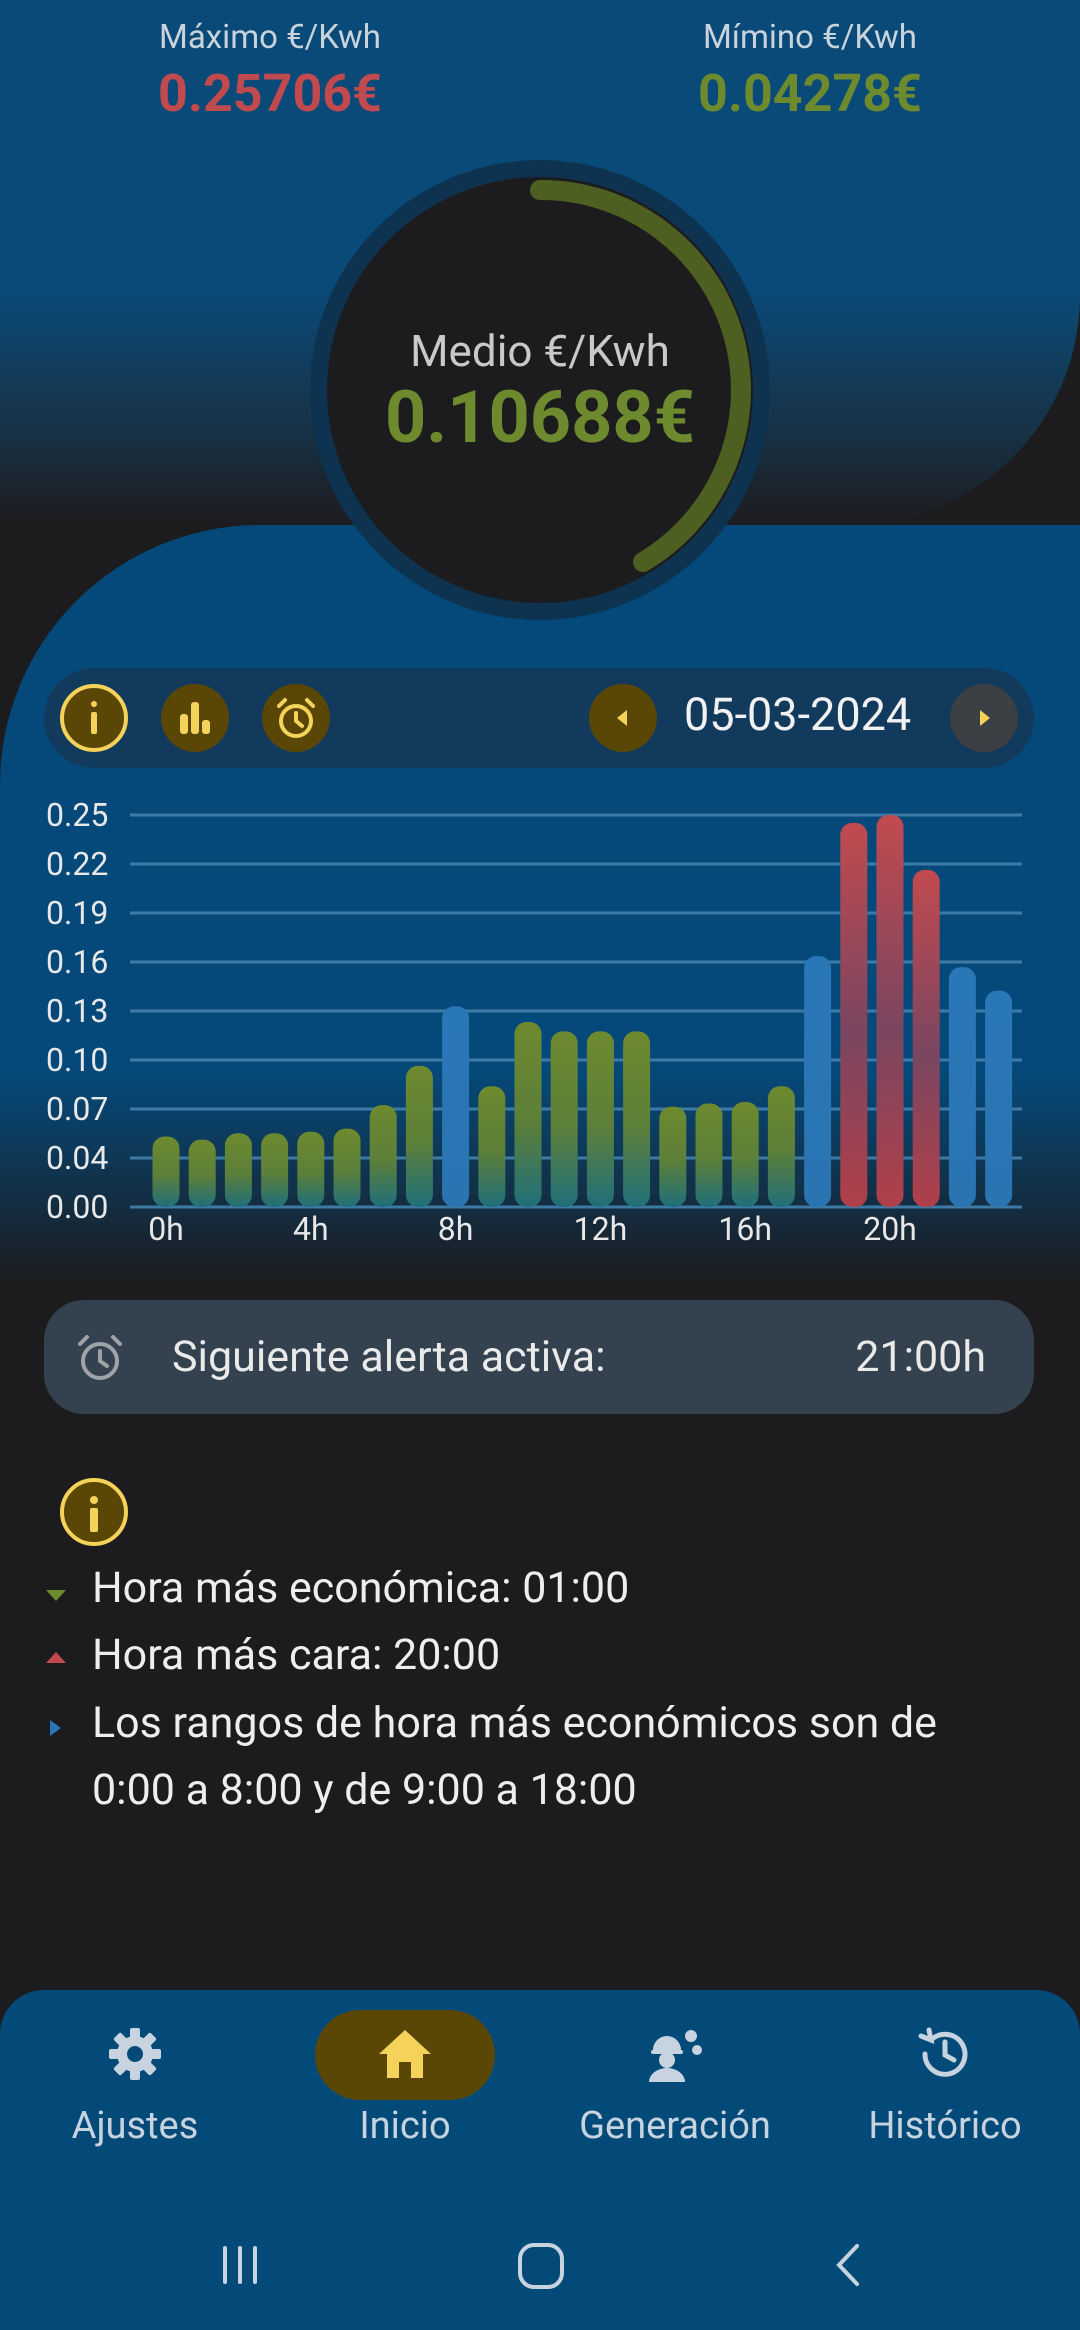 The width and height of the screenshot is (1080, 2330). What do you see at coordinates (818, 1081) in the screenshot?
I see `bar-18h` at bounding box center [818, 1081].